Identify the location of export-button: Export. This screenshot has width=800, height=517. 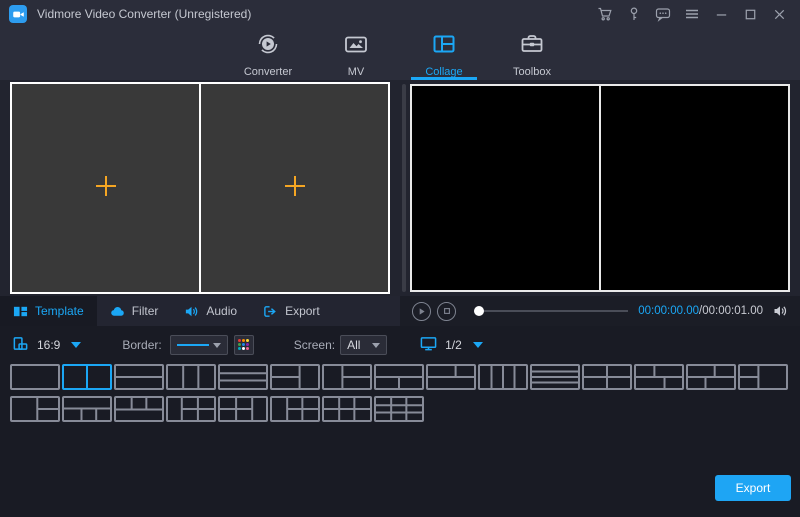
(753, 488).